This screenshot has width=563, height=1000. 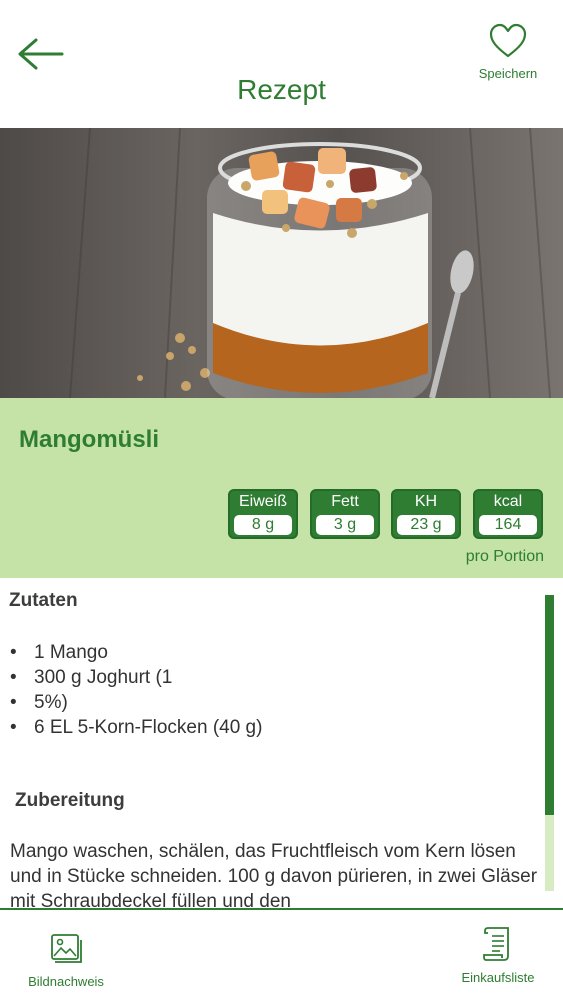 I want to click on list-item: 1 Mango, so click(x=136, y=652).